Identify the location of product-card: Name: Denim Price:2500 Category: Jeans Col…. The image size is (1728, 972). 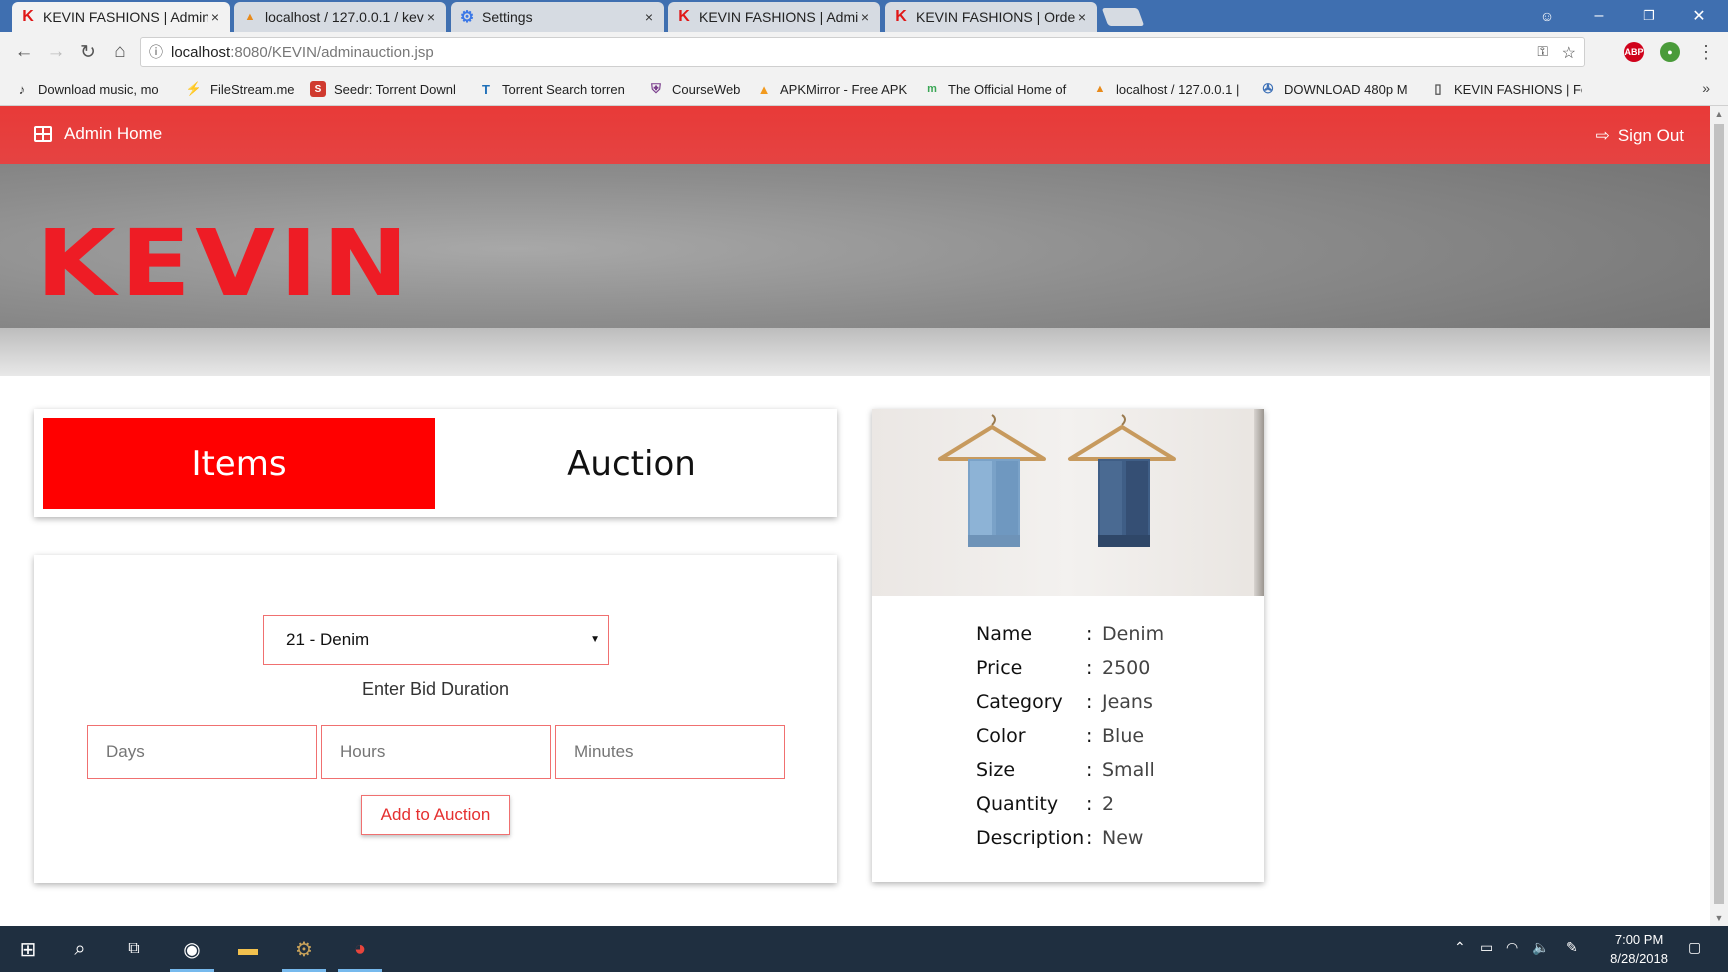
(1068, 645).